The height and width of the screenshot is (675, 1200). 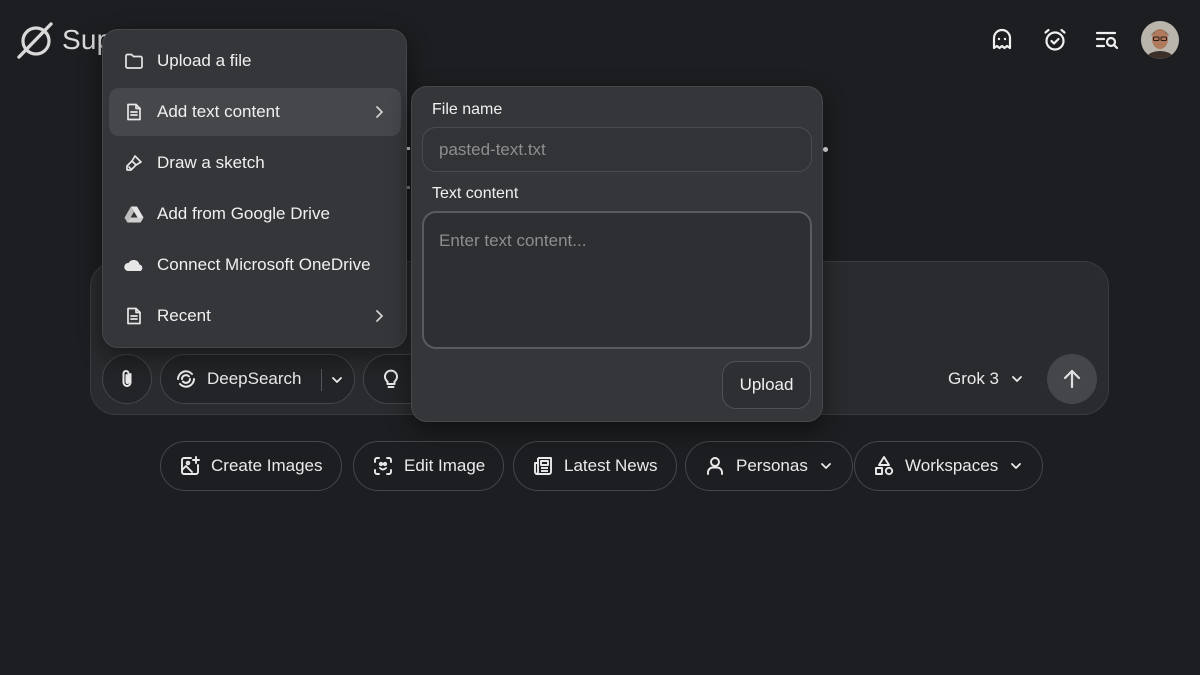 I want to click on brand-logo: Sup, so click(x=64, y=40).